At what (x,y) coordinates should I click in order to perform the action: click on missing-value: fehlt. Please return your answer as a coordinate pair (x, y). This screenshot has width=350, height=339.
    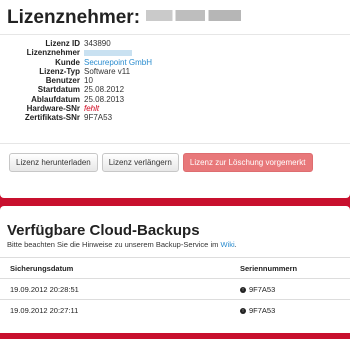
    Looking at the image, I should click on (92, 109).